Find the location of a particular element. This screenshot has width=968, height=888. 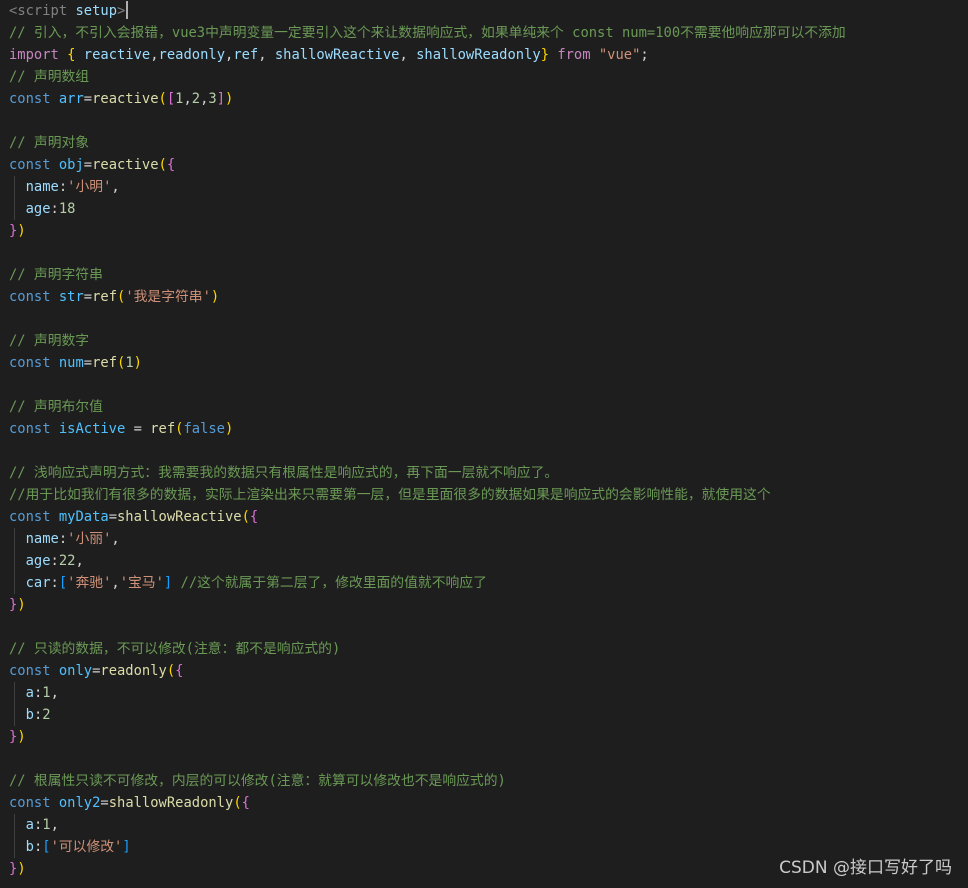

code-line: name:'小明', is located at coordinates (427, 187).